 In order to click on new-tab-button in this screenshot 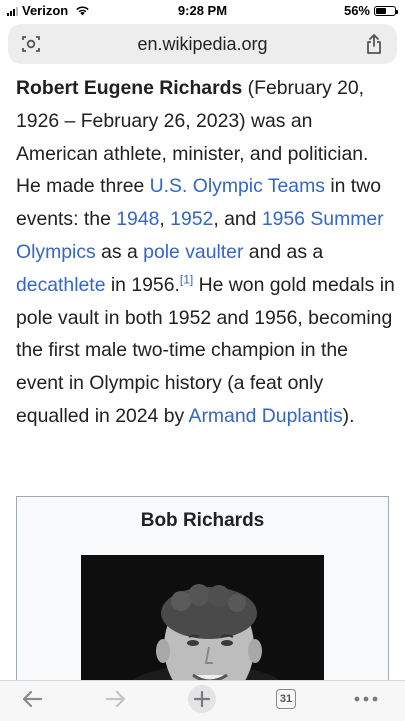, I will do `click(202, 699)`.